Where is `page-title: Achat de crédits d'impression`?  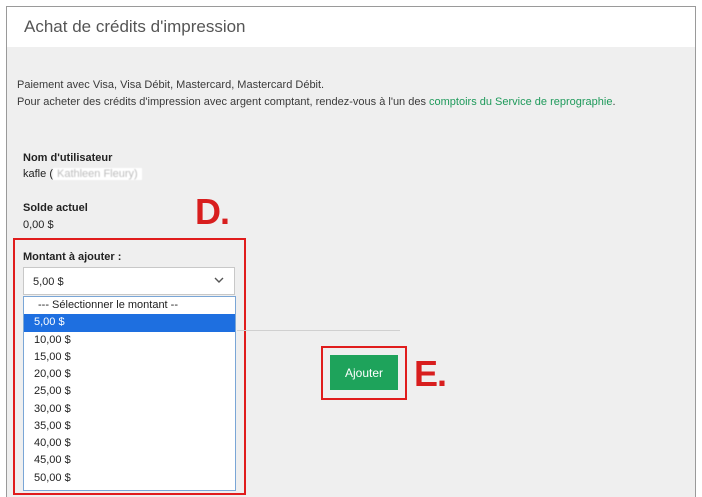 page-title: Achat de crédits d'impression is located at coordinates (135, 26).